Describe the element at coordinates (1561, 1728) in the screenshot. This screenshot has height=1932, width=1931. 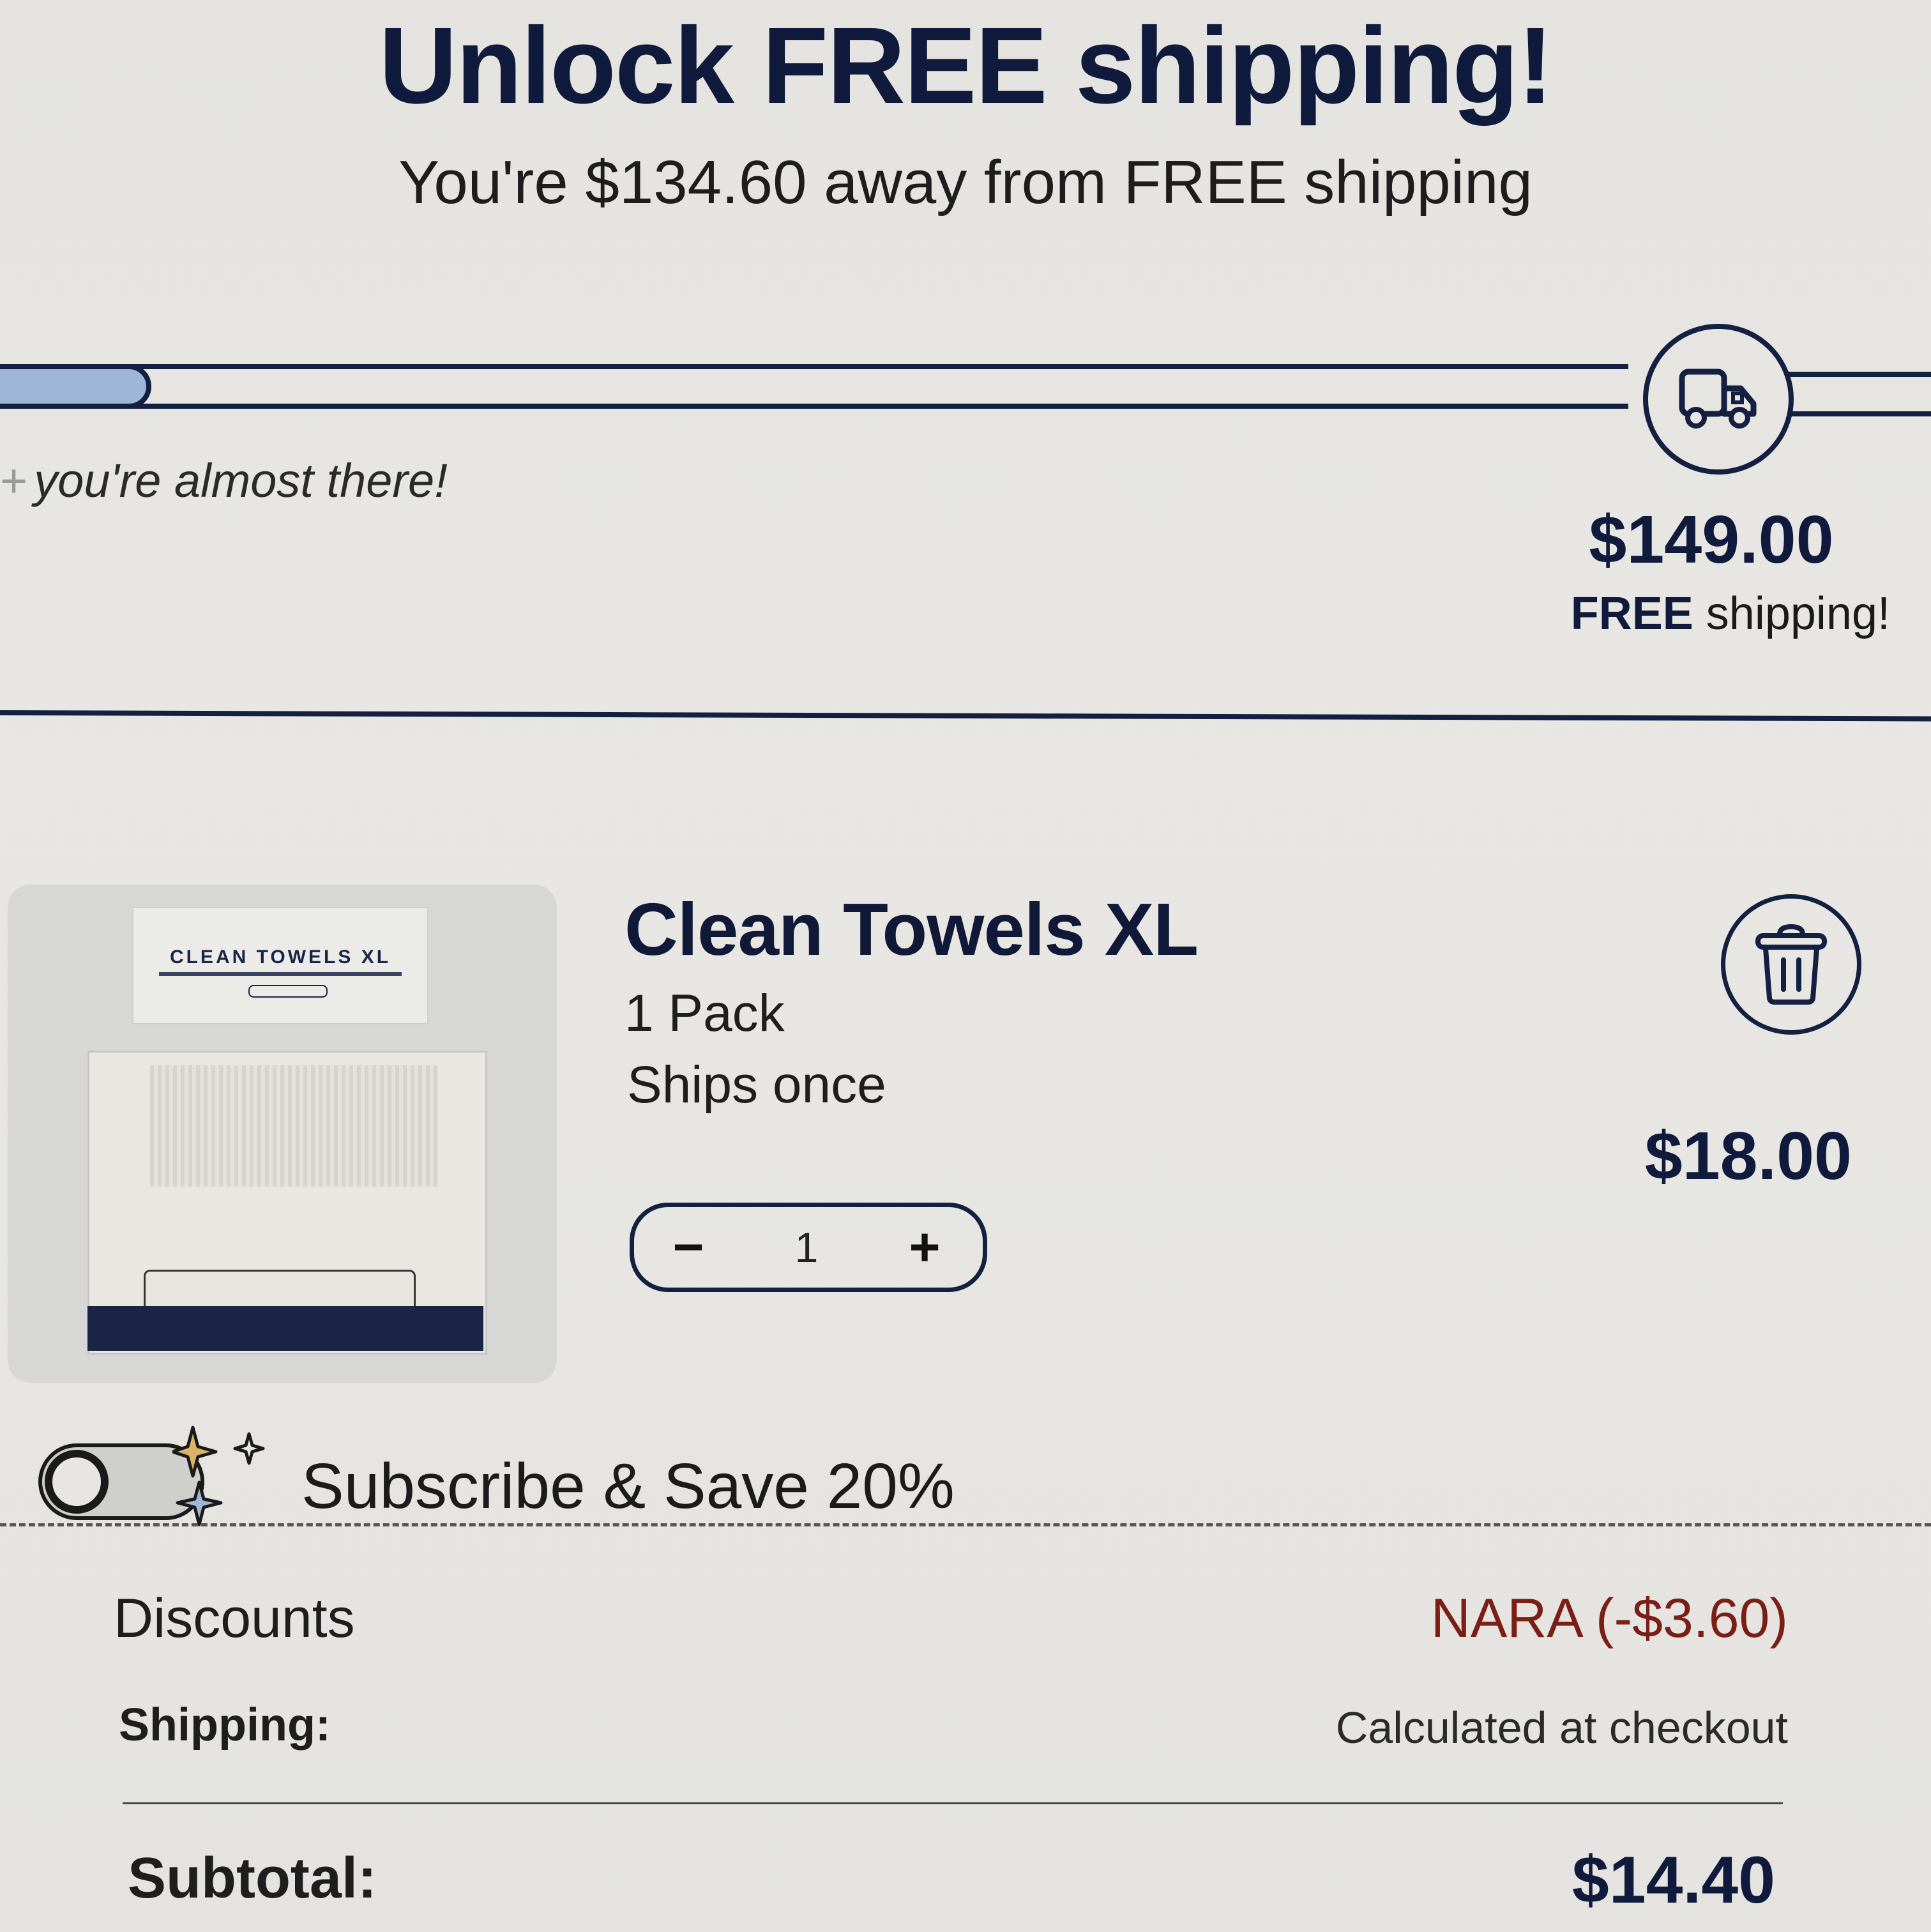
I see `shipping-value: Calculated at checkout` at that location.